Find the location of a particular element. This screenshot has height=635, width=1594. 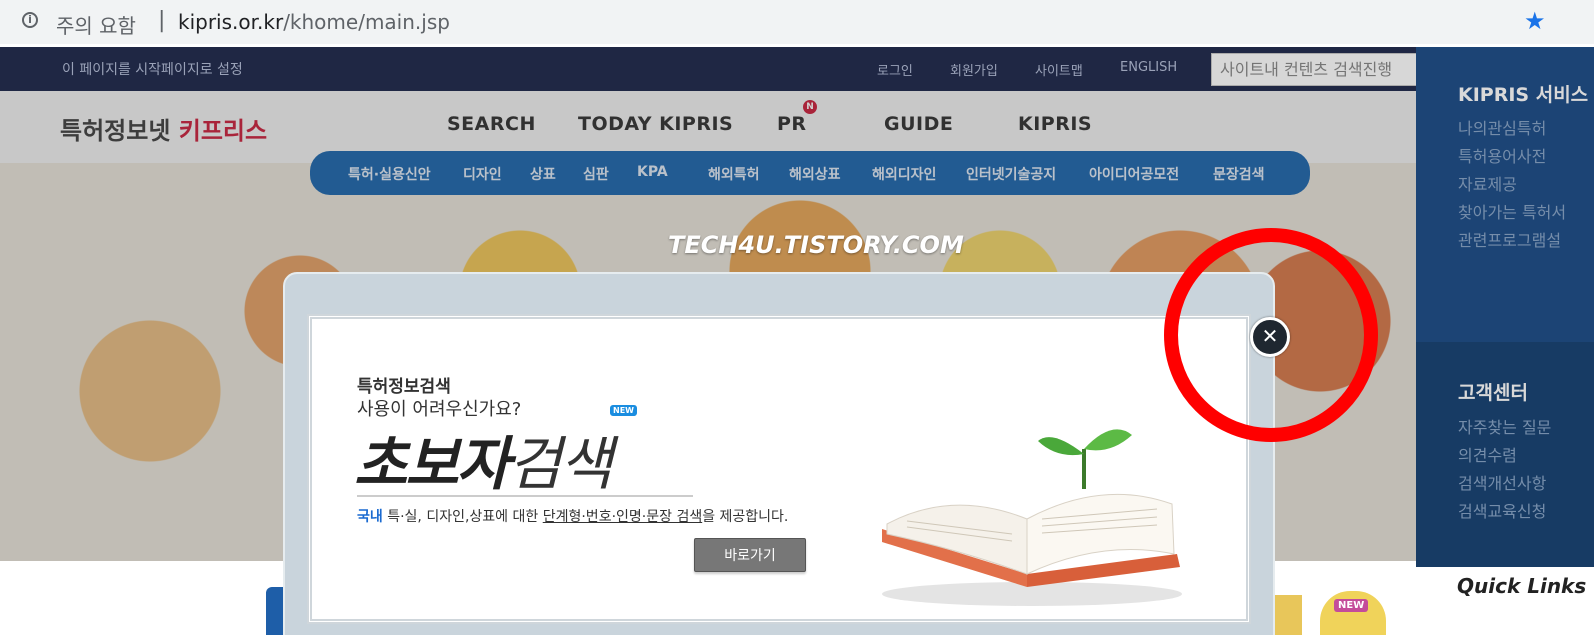

quick-links-title: Quick Links is located at coordinates (1522, 586).